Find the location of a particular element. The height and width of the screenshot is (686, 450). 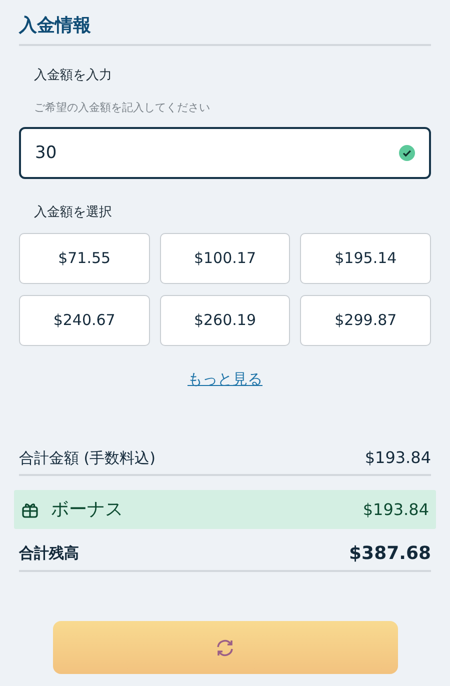

amount-option-button: $260.19 is located at coordinates (225, 320).